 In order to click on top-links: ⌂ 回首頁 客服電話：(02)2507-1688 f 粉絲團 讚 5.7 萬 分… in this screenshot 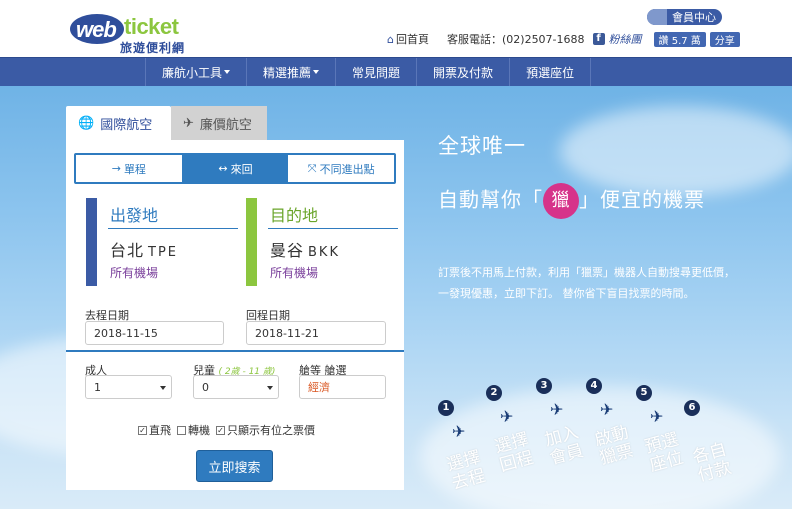, I will do `click(563, 39)`.